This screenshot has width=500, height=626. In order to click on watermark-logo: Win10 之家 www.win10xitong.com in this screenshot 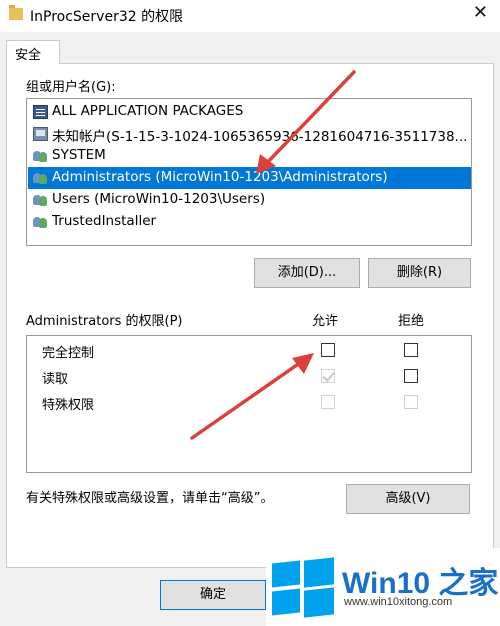, I will do `click(383, 587)`.